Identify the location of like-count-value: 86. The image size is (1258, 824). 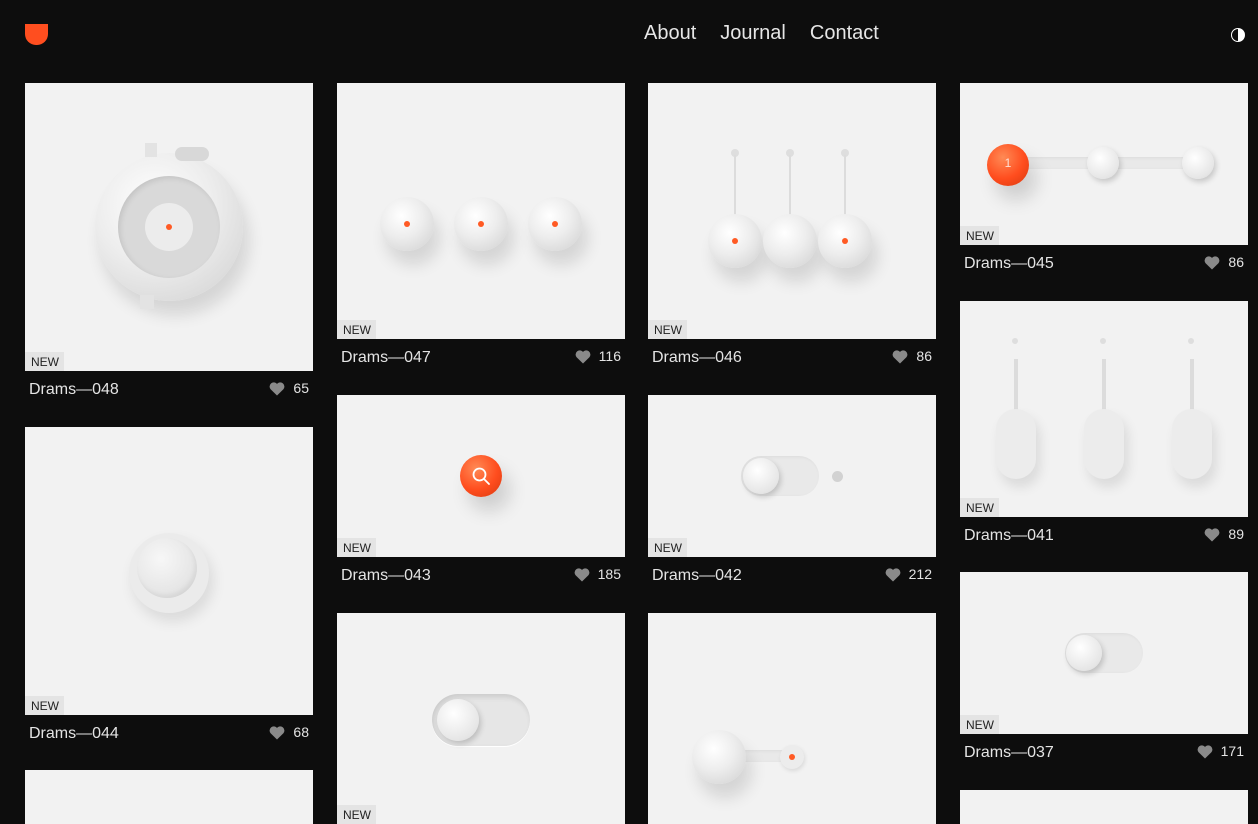
(1236, 262).